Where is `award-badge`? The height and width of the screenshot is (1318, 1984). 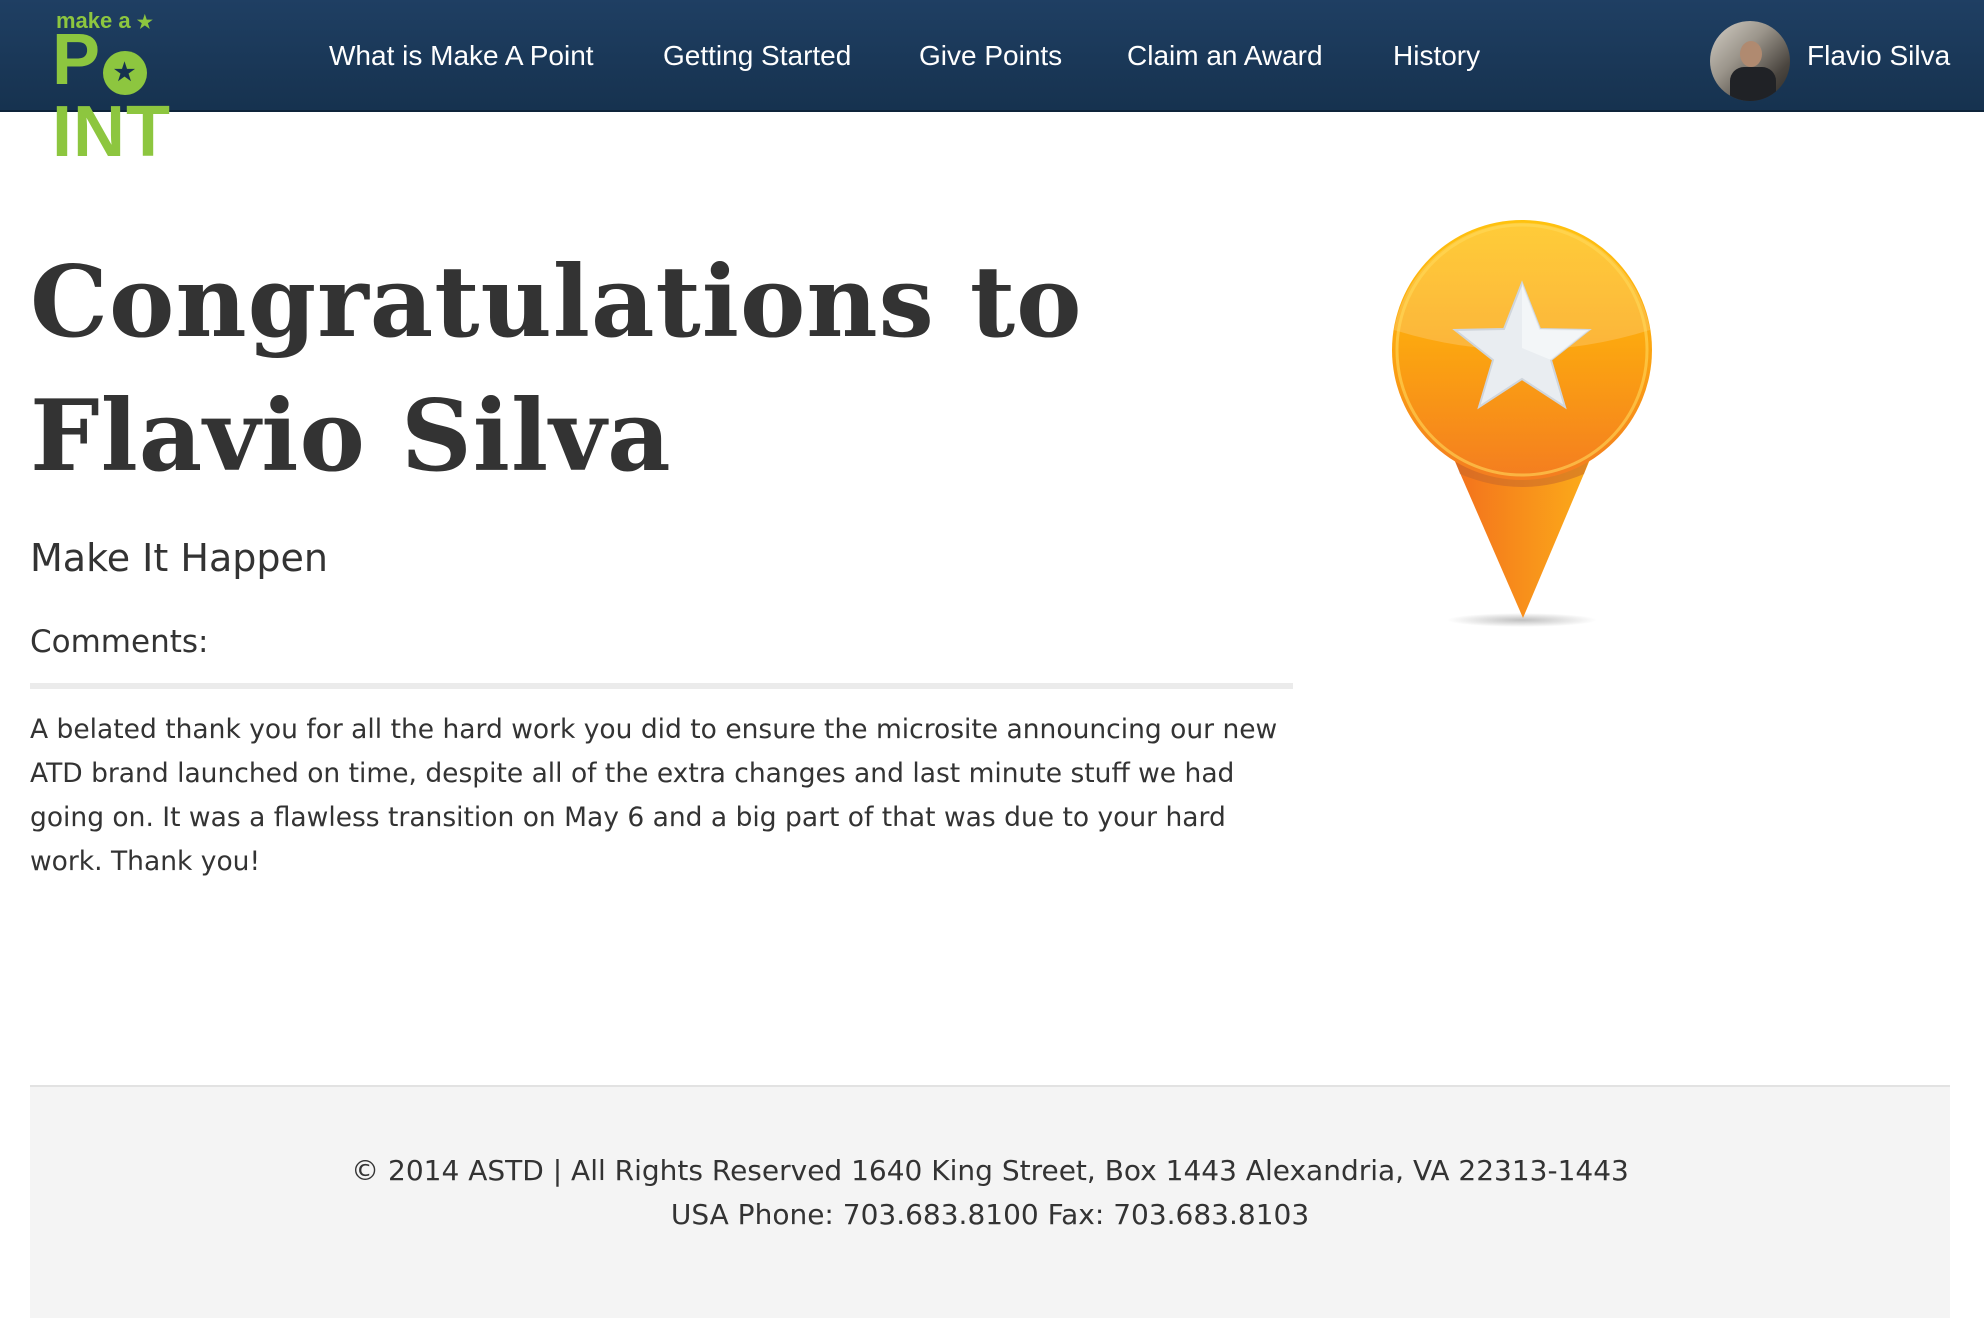
award-badge is located at coordinates (1522, 425).